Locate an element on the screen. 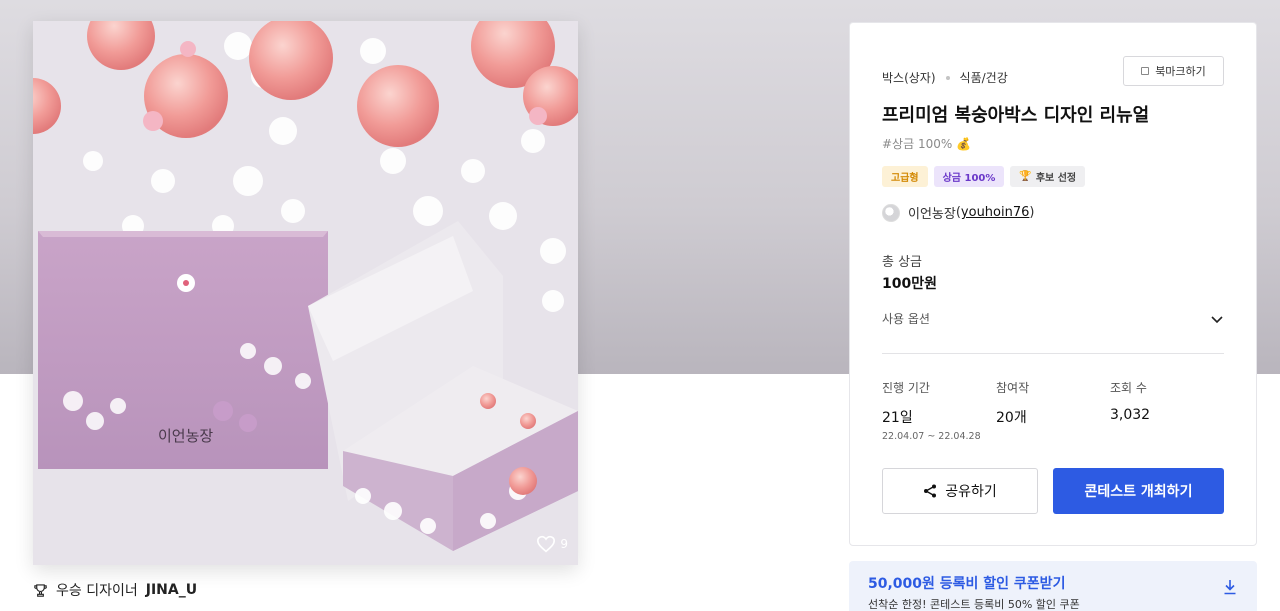 Image resolution: width=1280 pixels, height=611 pixels. stat-participants: 참여작 20개 is located at coordinates (1053, 410).